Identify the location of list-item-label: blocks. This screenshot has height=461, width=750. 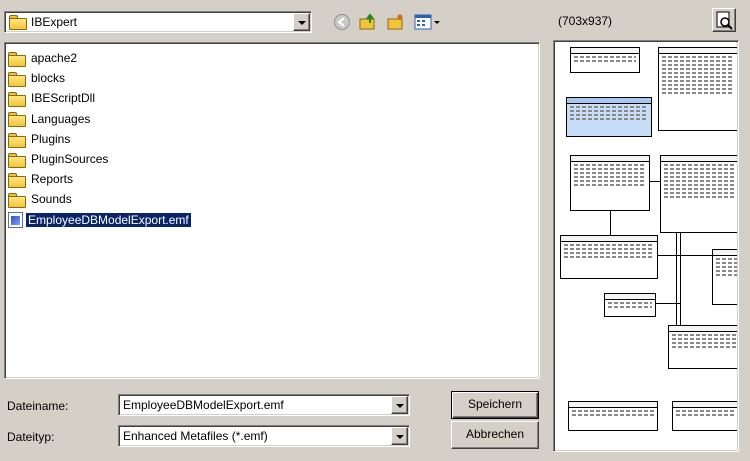
(48, 78).